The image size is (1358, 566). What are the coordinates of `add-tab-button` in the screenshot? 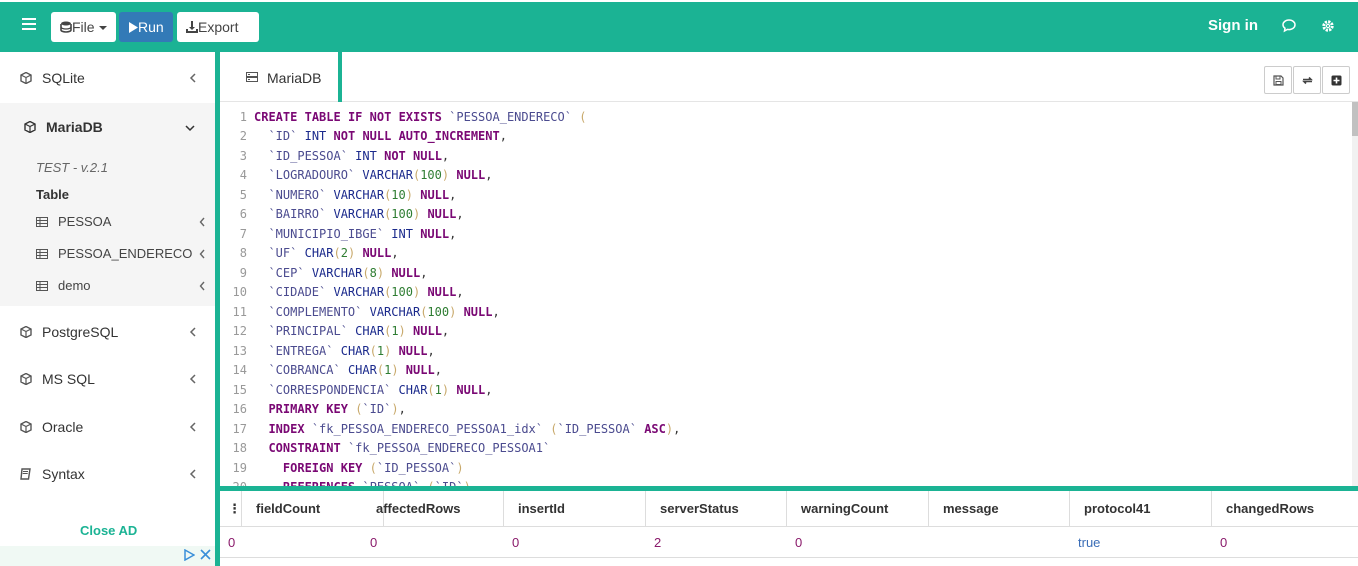 It's located at (1336, 80).